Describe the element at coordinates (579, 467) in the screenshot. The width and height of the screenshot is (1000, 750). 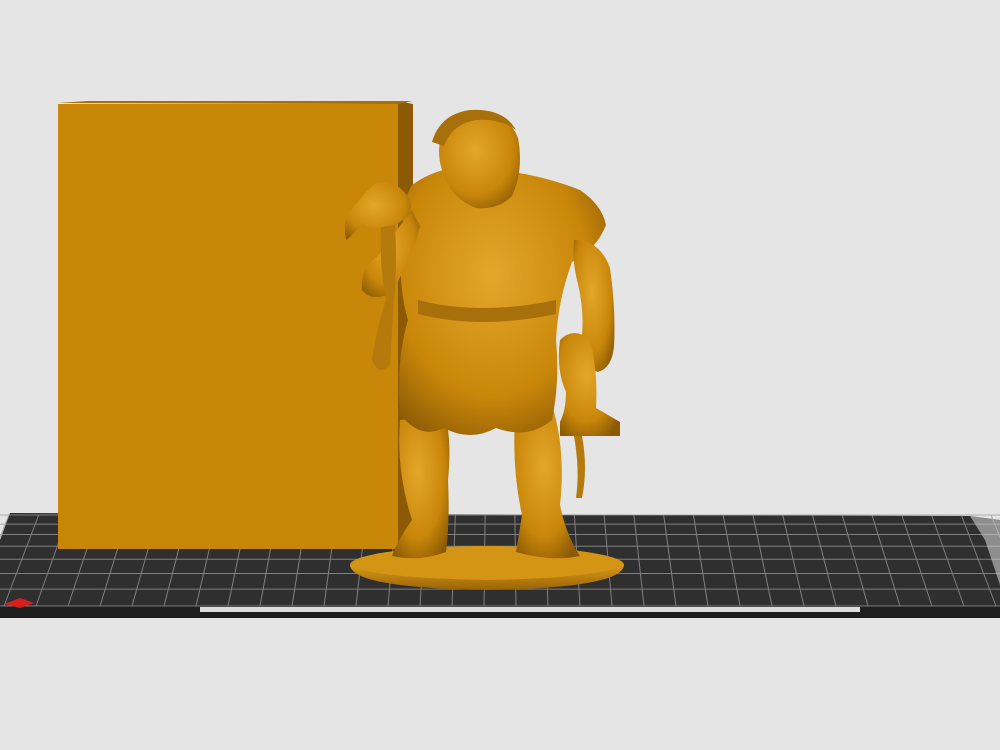
I see `figurine-creature-tail` at that location.